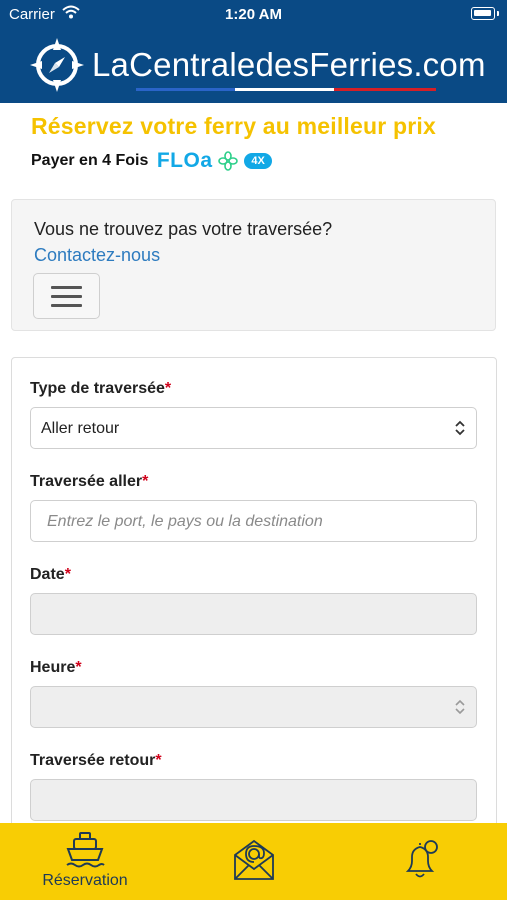 The height and width of the screenshot is (900, 507). I want to click on status-bar: Carrier 1:20 AM, so click(253, 14).